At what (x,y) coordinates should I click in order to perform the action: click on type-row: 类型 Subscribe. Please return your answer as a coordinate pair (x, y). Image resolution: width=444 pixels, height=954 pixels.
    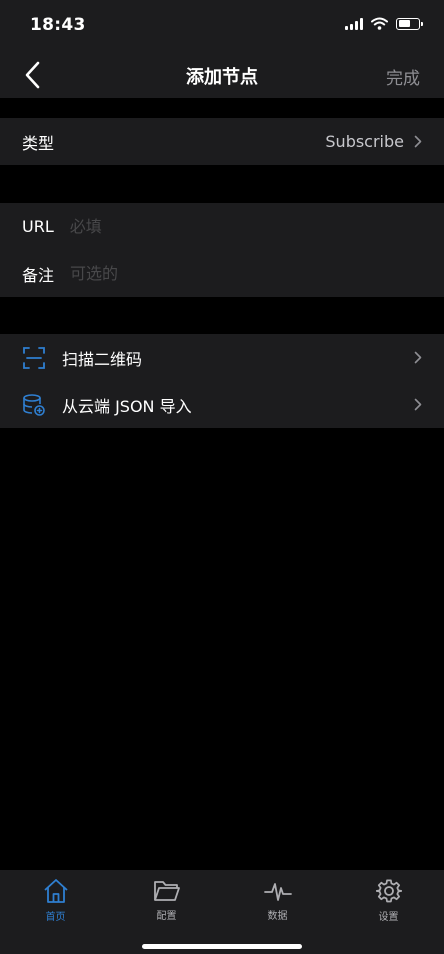
    Looking at the image, I should click on (222, 141).